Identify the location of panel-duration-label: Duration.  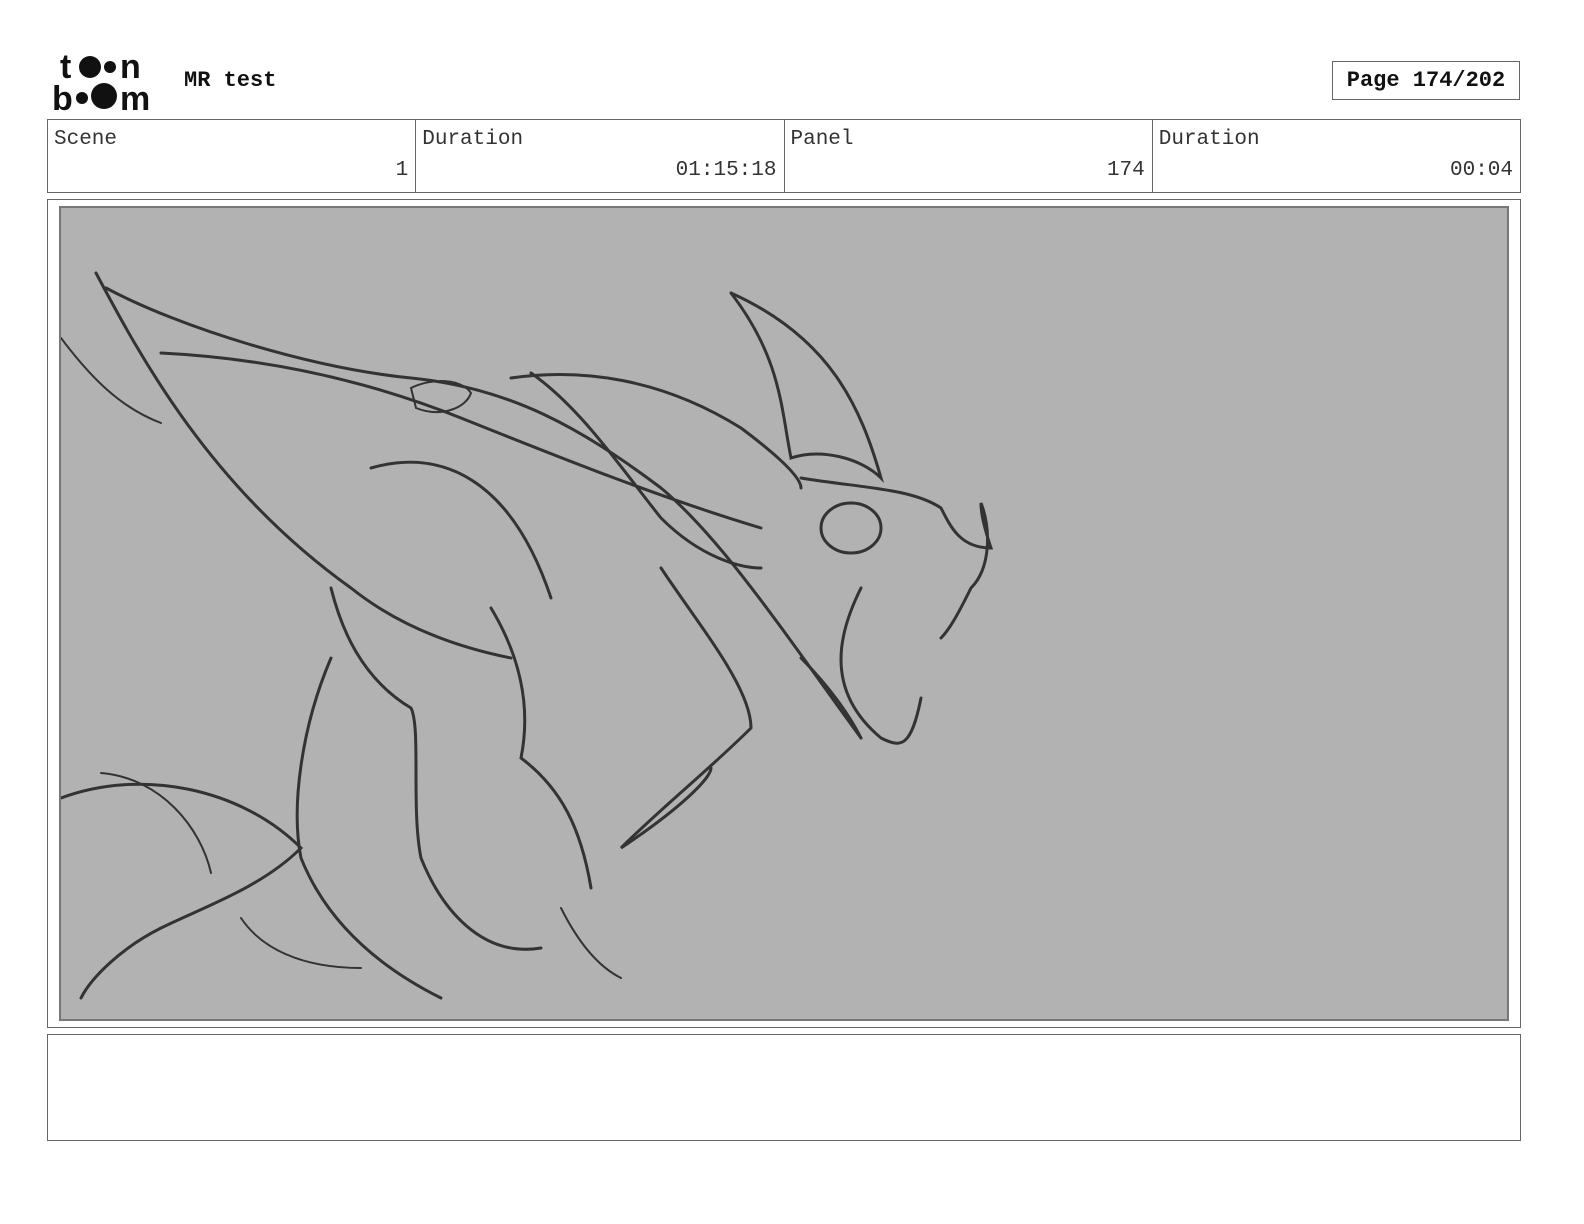
(1209, 139).